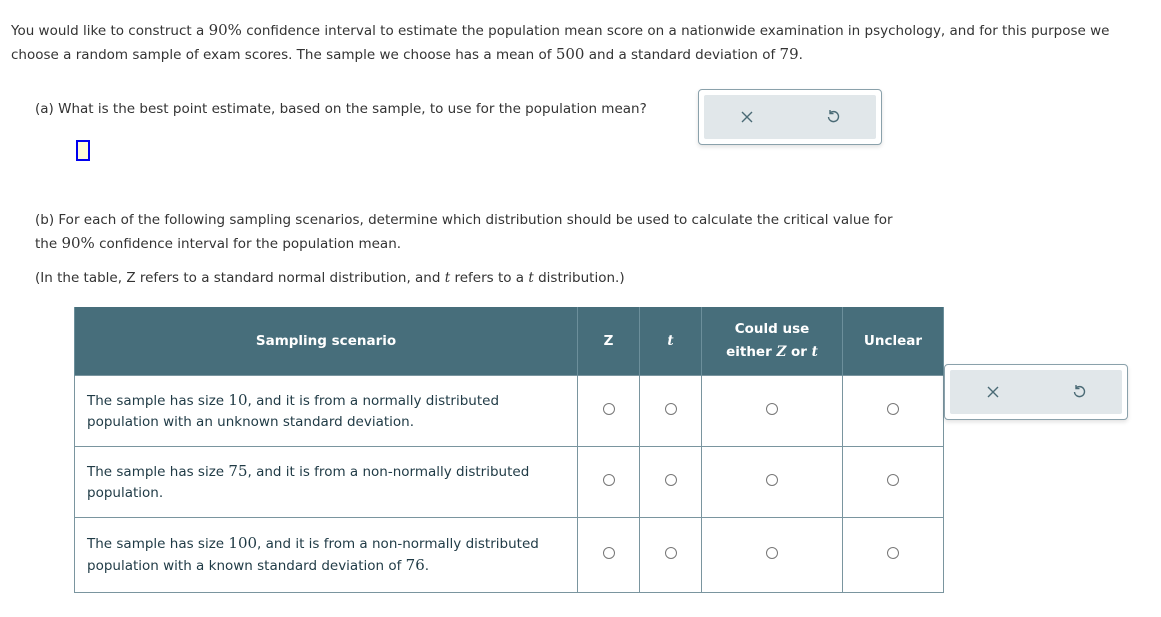 The height and width of the screenshot is (617, 1161). What do you see at coordinates (570, 54) in the screenshot?
I see `sample-mean: 500` at bounding box center [570, 54].